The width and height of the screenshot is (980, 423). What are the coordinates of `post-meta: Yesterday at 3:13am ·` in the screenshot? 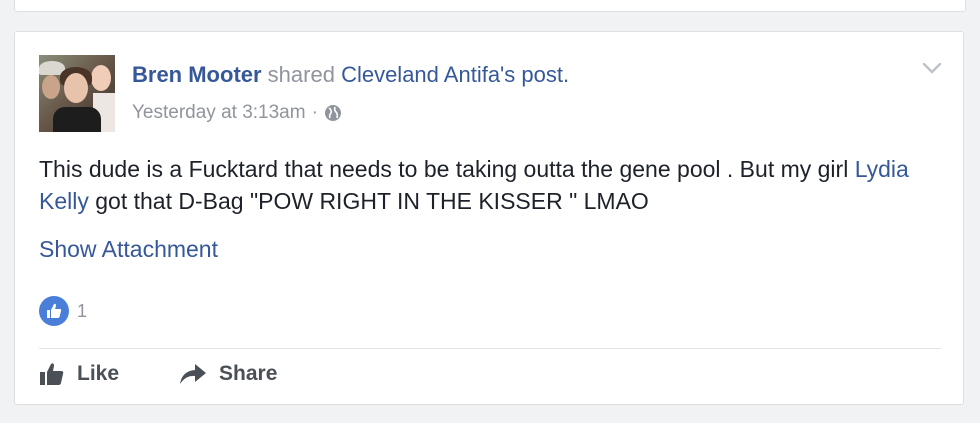 It's located at (237, 113).